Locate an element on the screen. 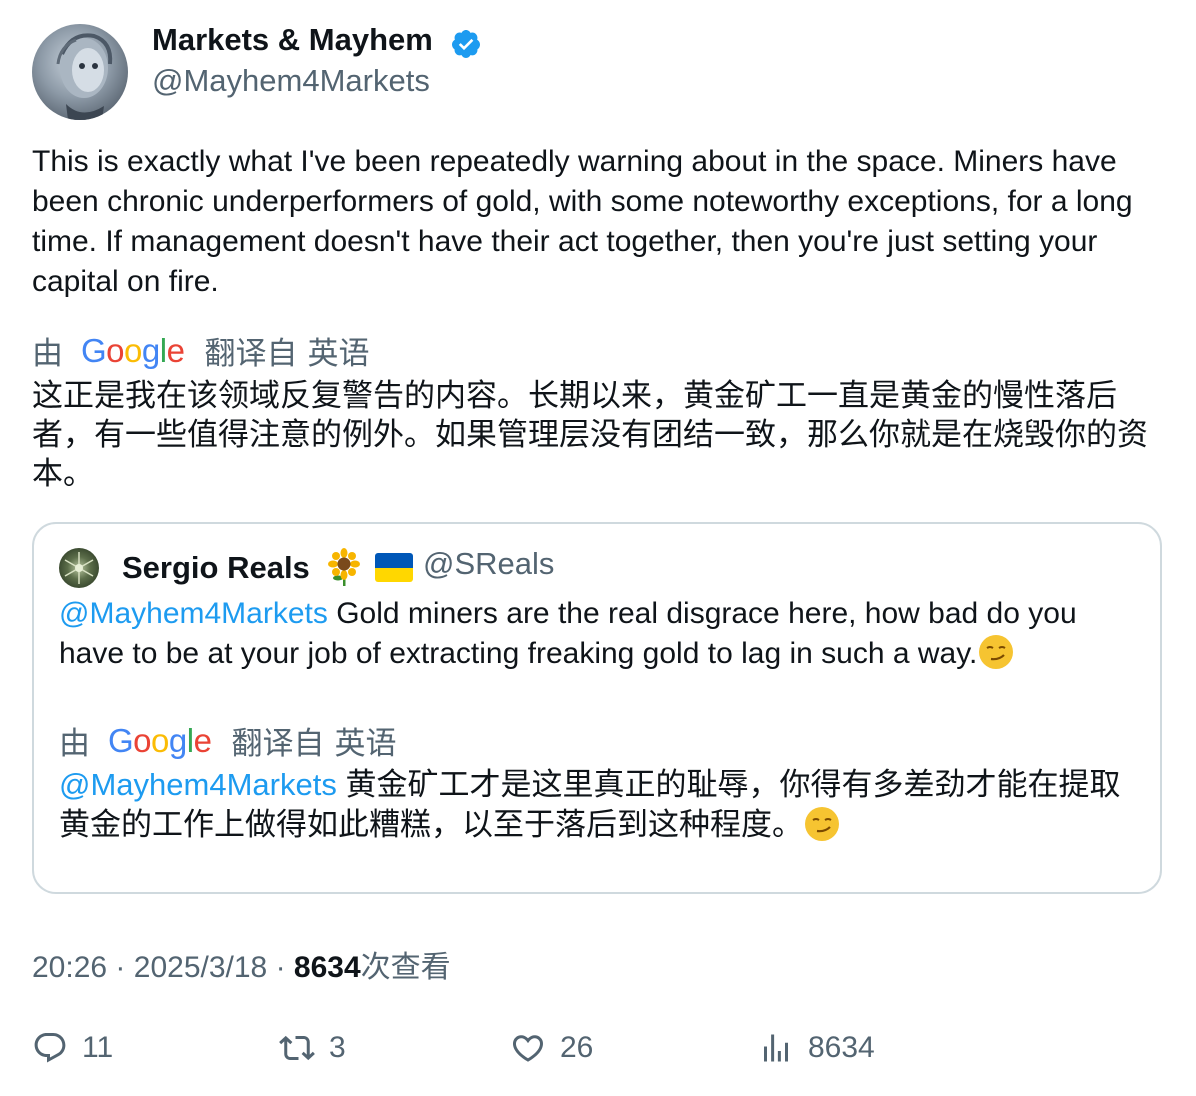 The image size is (1196, 1096). quote-translation-from: 翻译自 is located at coordinates (278, 743).